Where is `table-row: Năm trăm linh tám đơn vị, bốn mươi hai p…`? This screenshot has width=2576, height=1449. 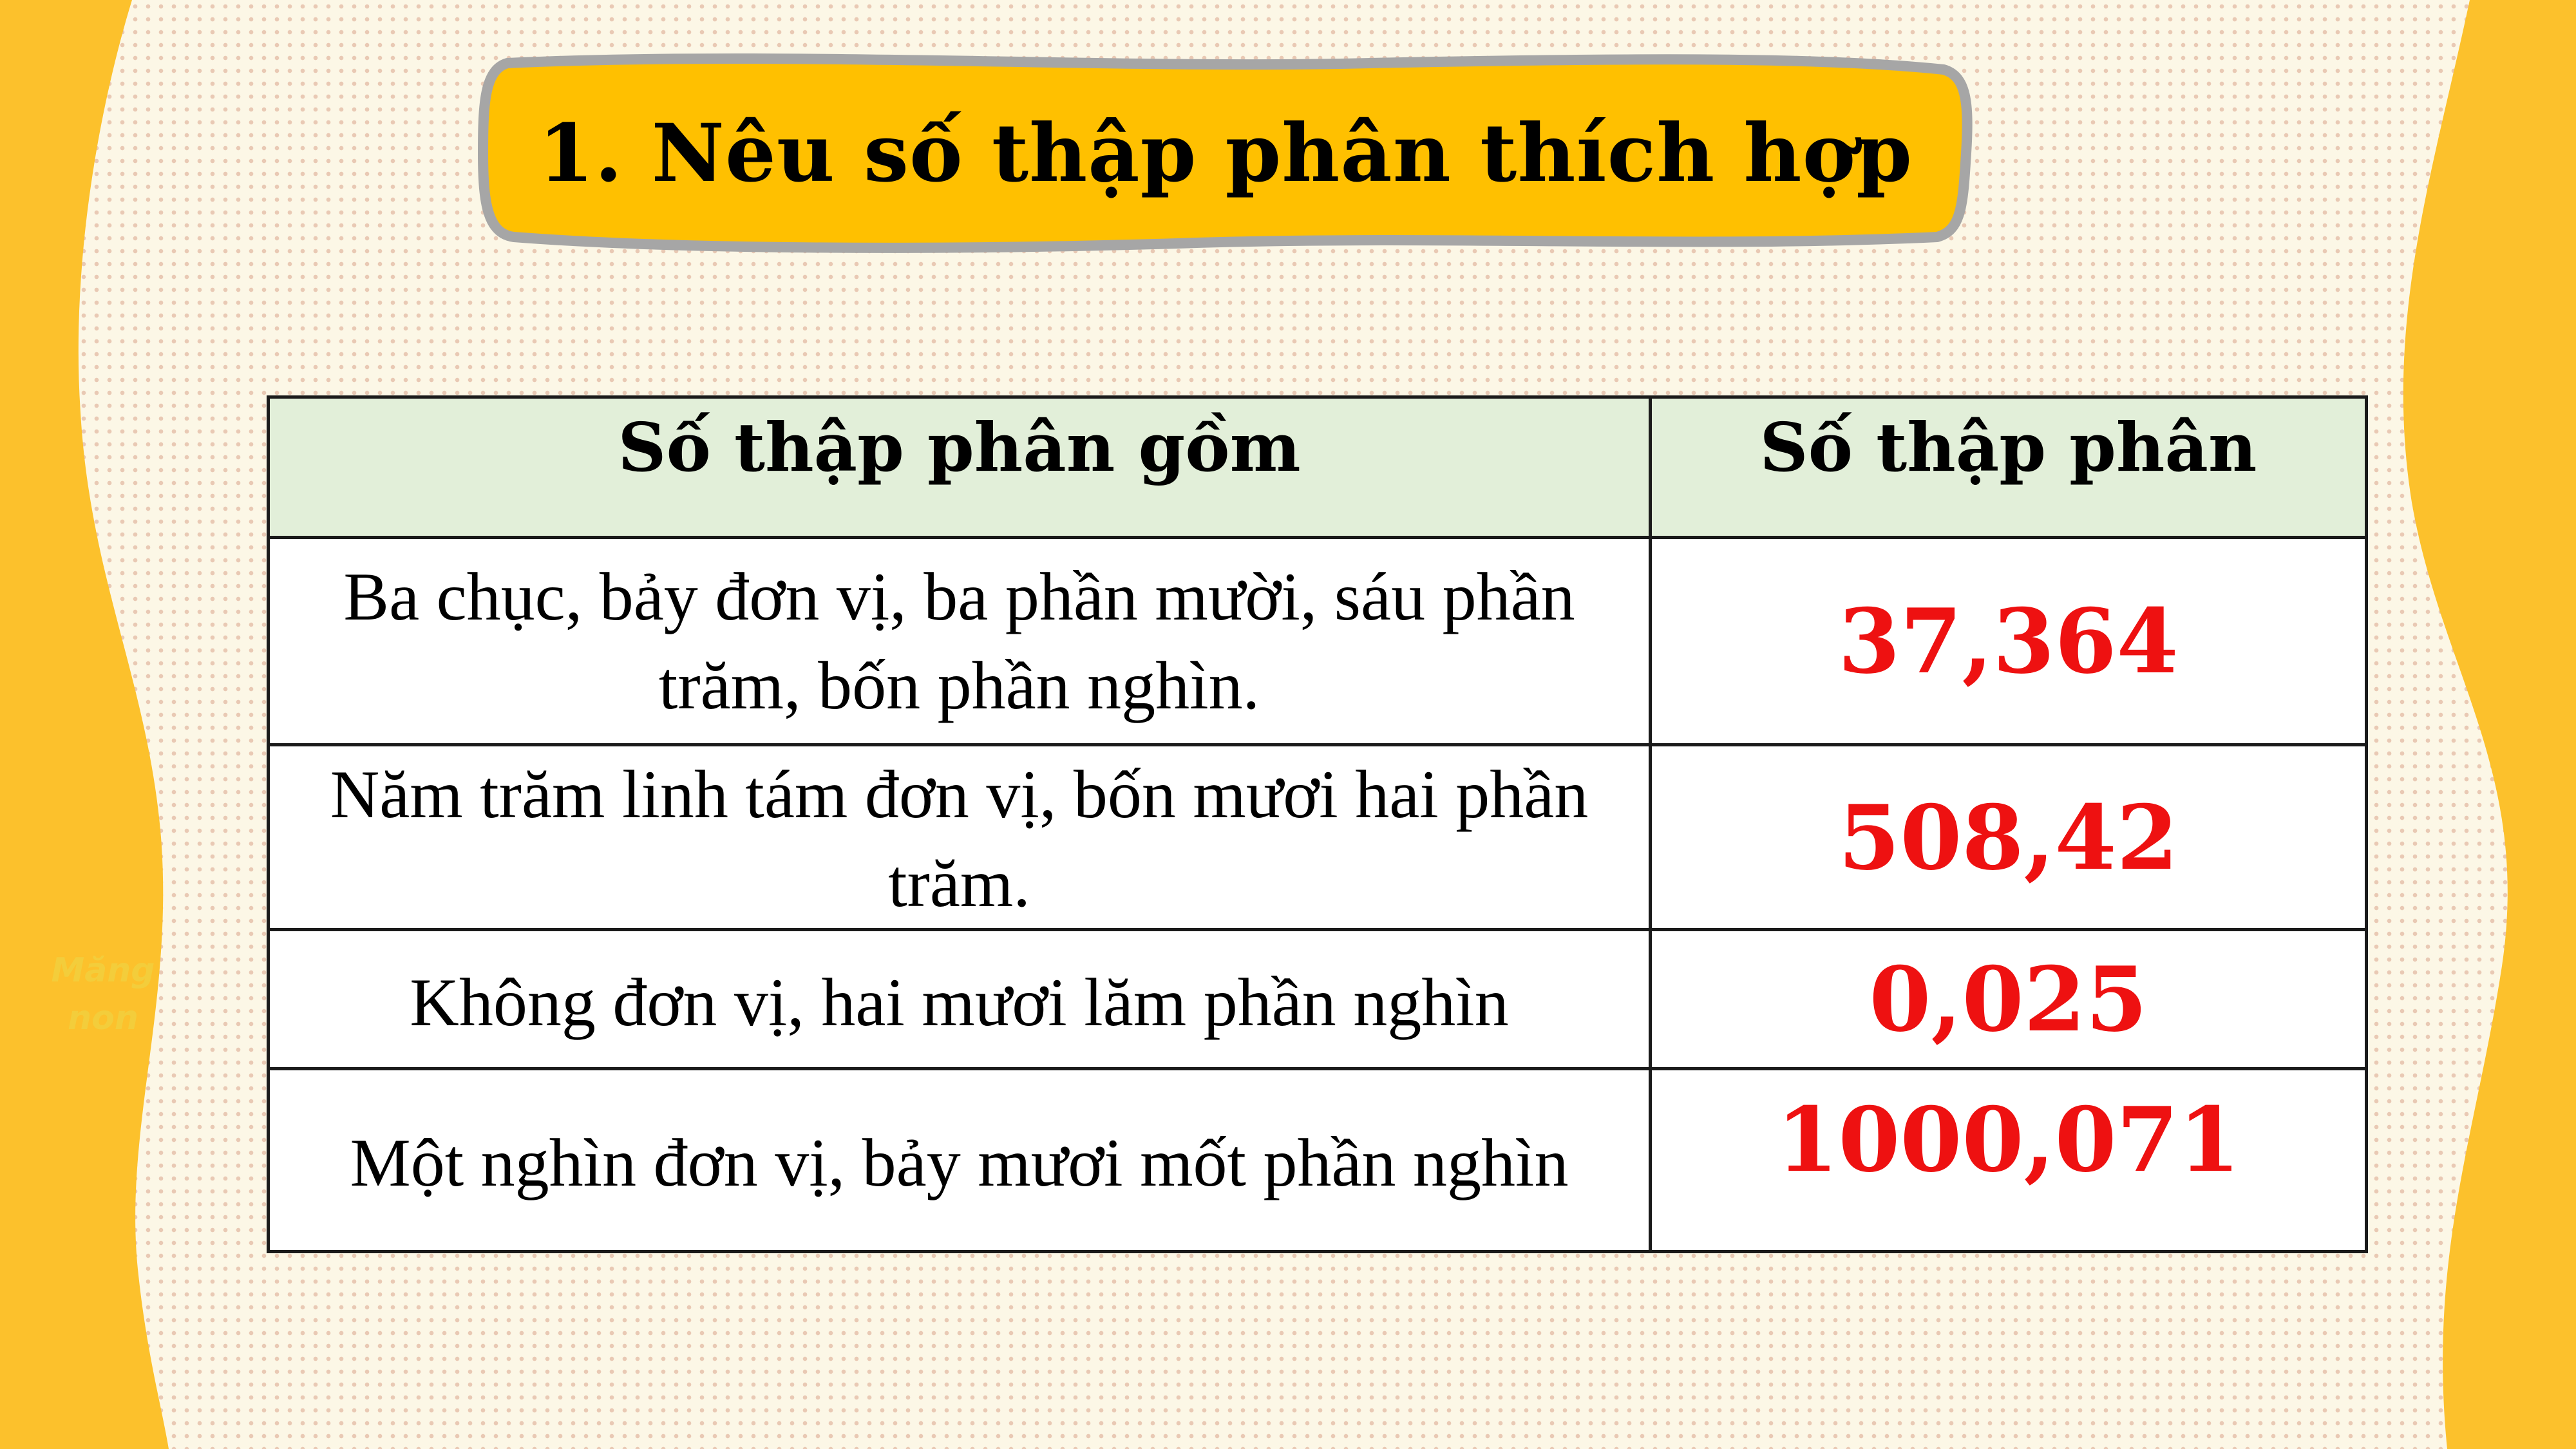 table-row: Năm trăm linh tám đơn vị, bốn mươi hai p… is located at coordinates (1318, 837).